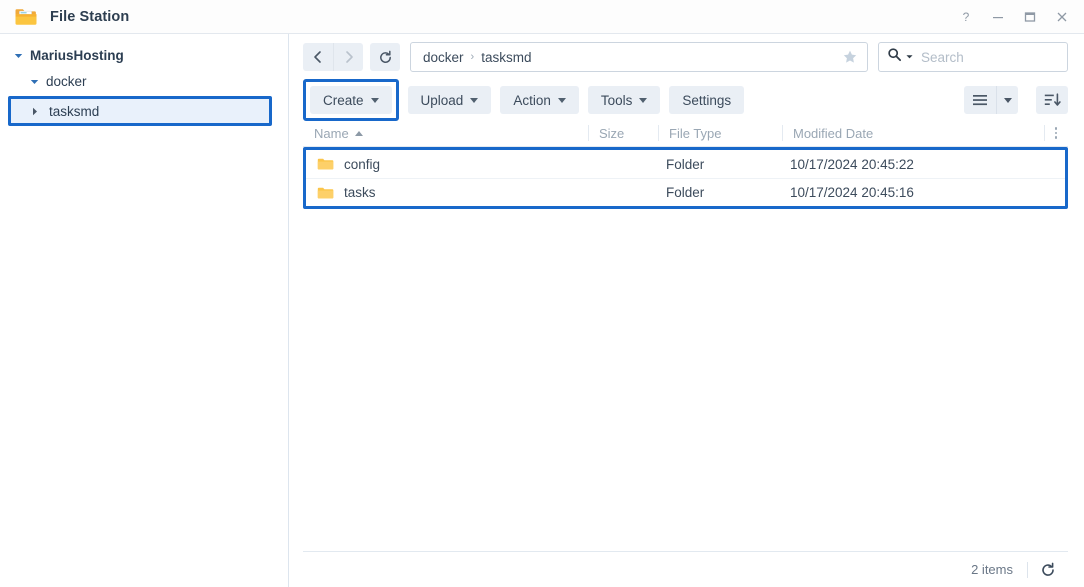  I want to click on file-name-cell: tasks, so click(445, 192).